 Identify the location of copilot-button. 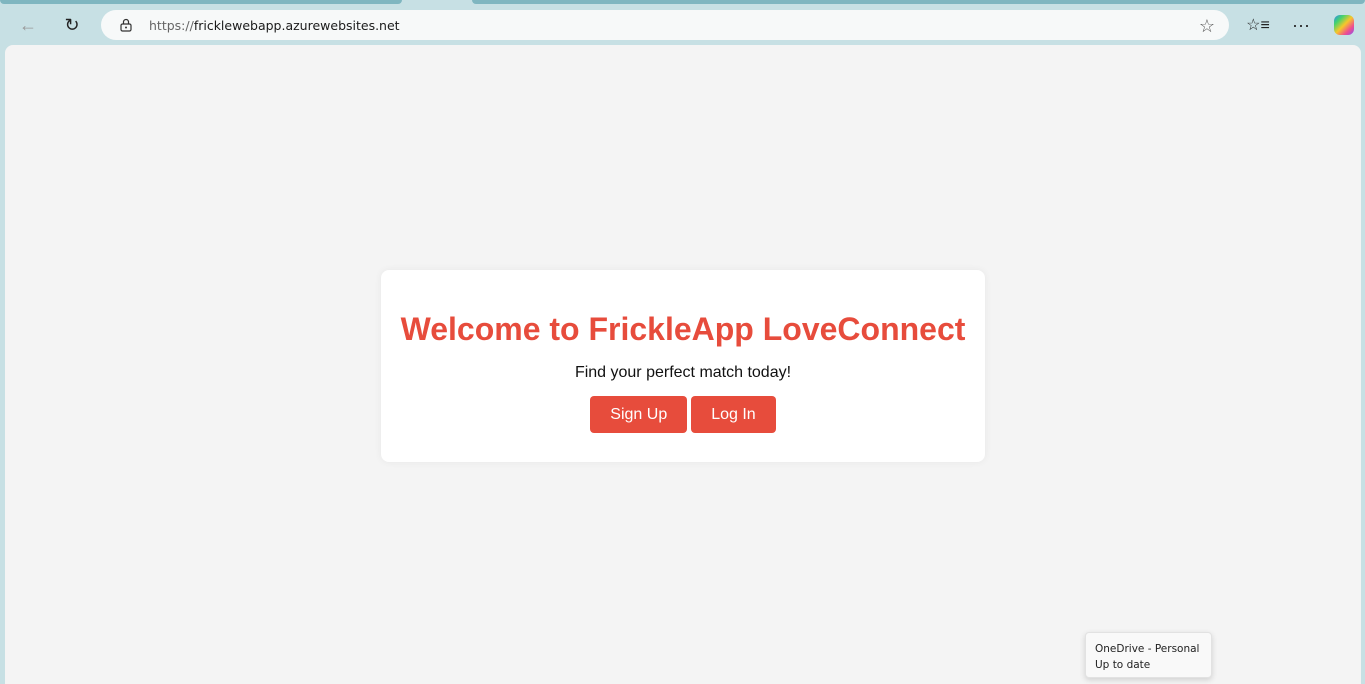
(1344, 25).